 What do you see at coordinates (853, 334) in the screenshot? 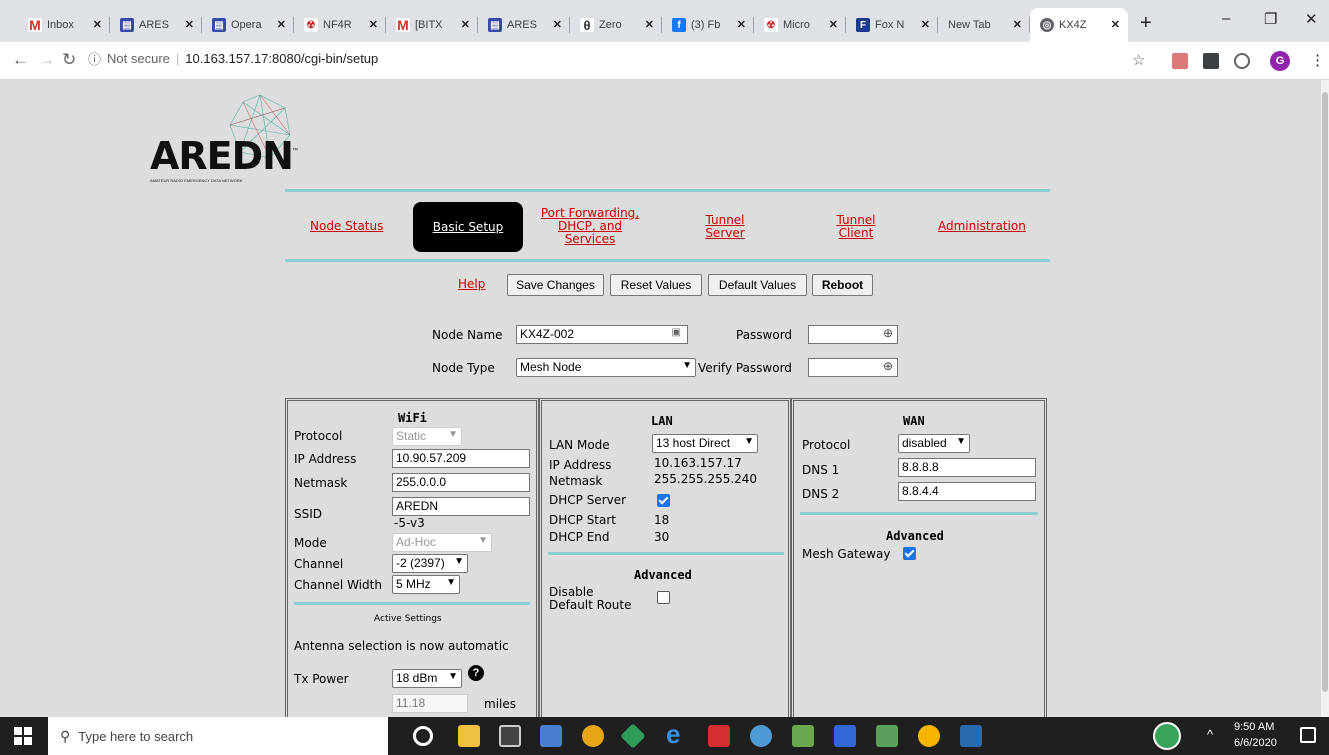
I see `password-input: ⊕` at bounding box center [853, 334].